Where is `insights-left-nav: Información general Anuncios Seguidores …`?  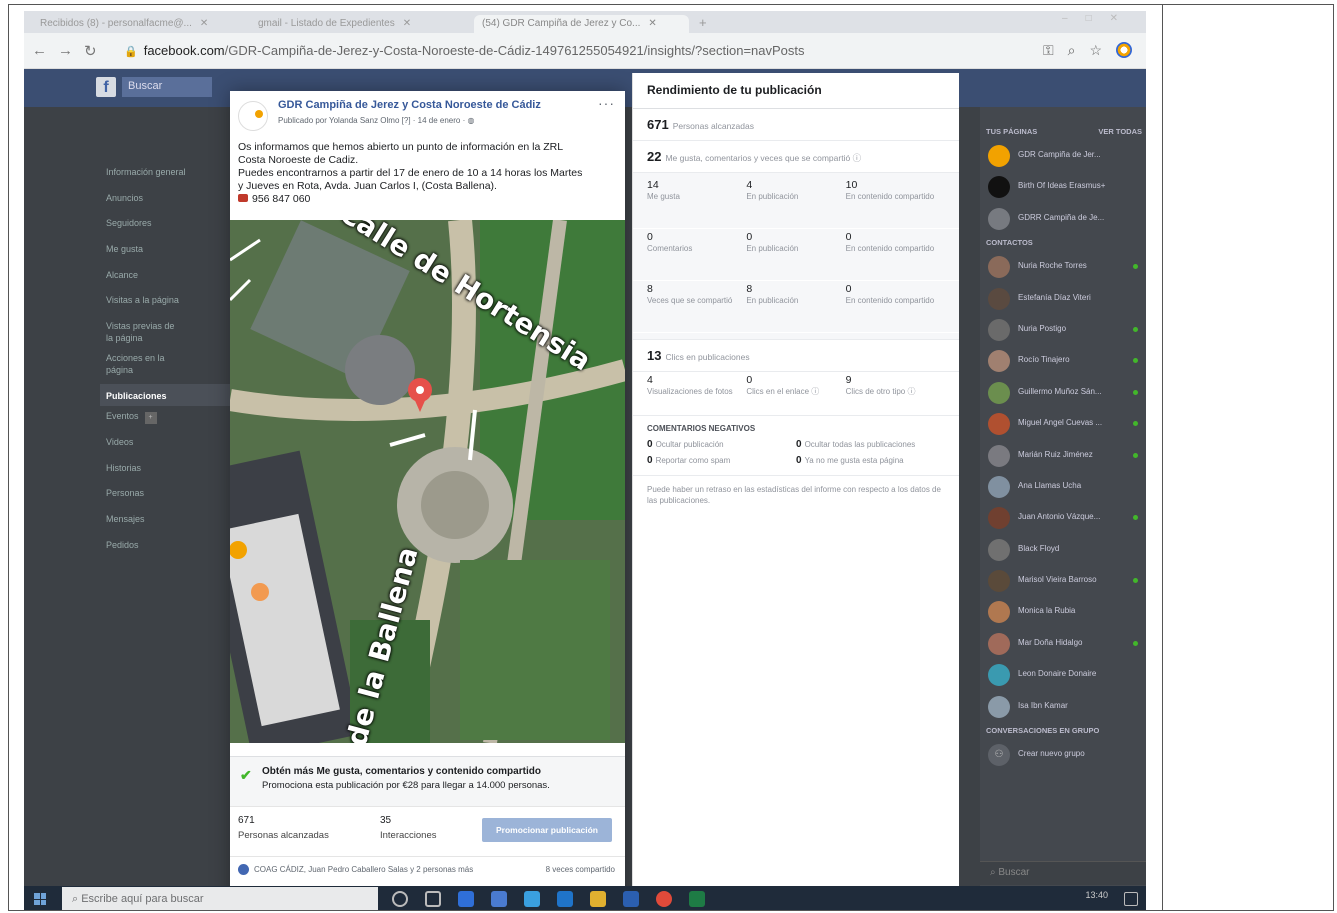
insights-left-nav: Información general Anuncios Seguidores … is located at coordinates (165, 365).